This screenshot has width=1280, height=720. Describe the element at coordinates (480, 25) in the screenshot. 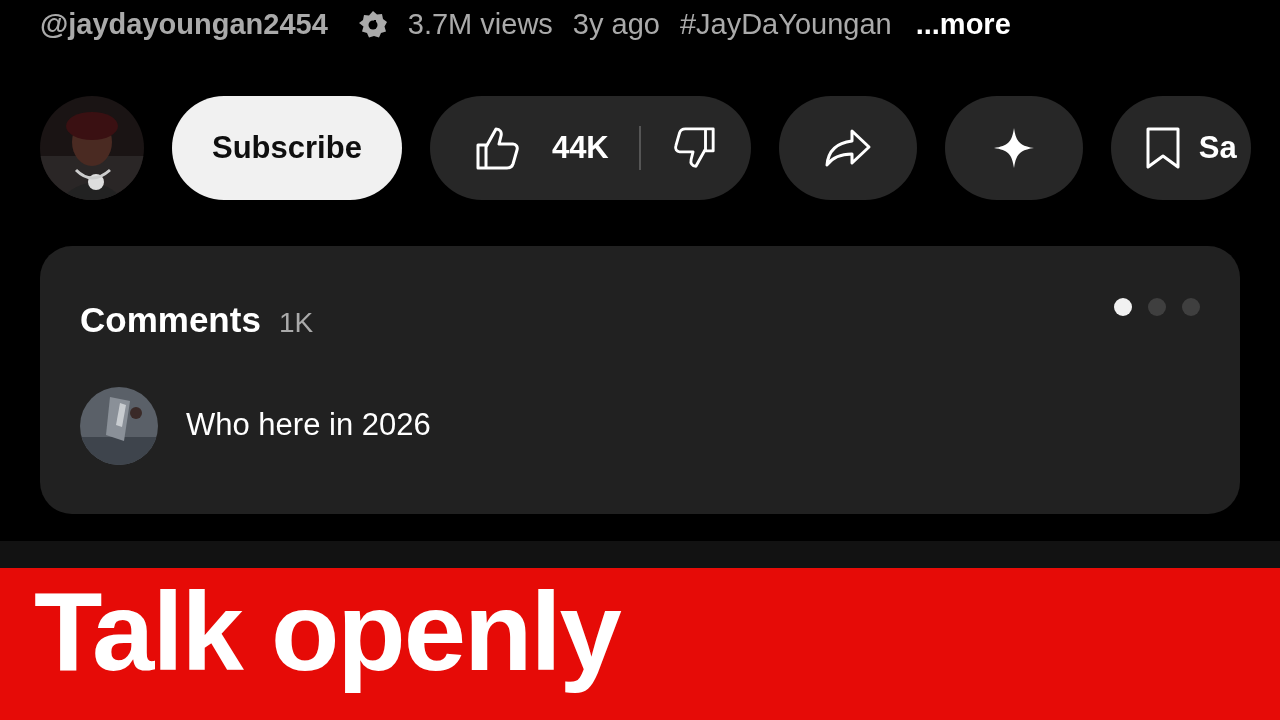

I see `view-count: 3.7M views` at that location.